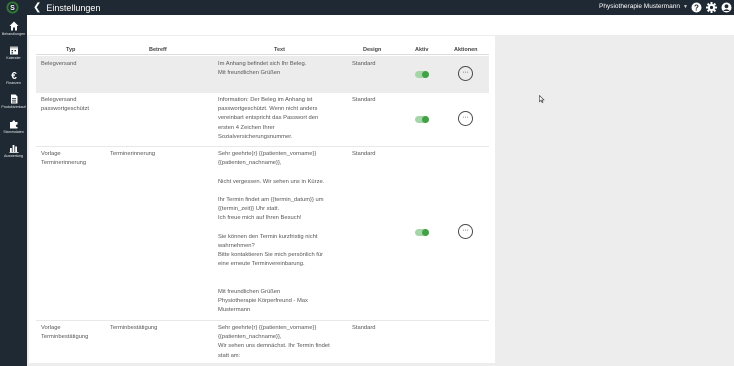  What do you see at coordinates (73, 7) in the screenshot?
I see `page-title: Einstellungen` at bounding box center [73, 7].